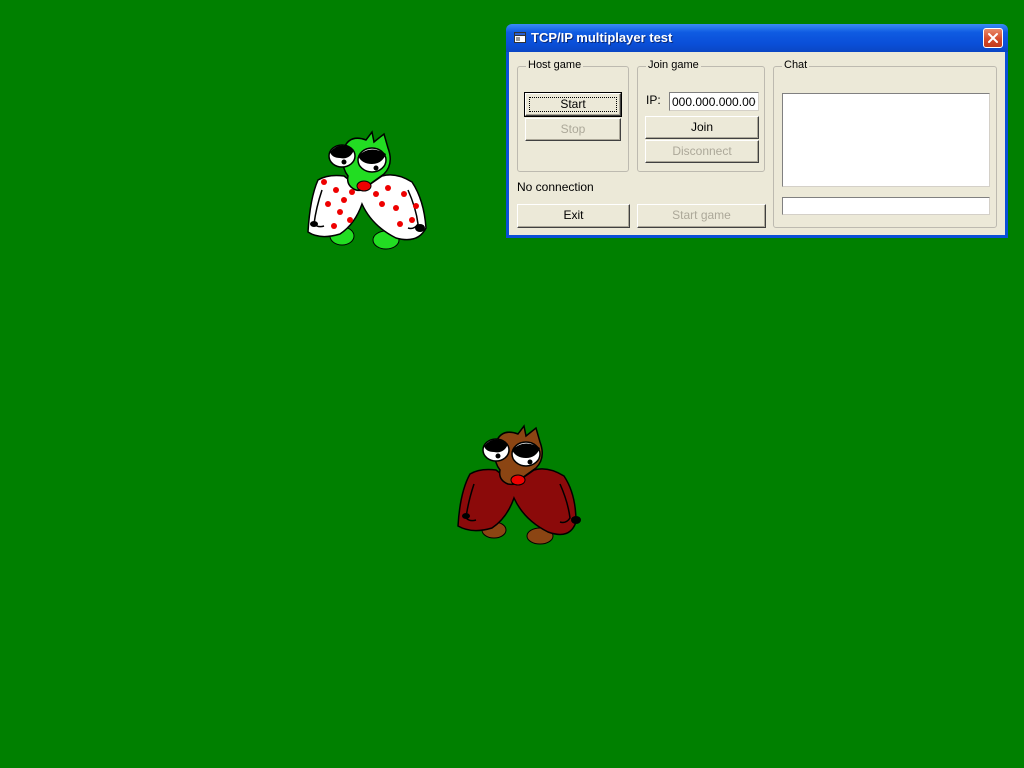  I want to click on close-button, so click(993, 38).